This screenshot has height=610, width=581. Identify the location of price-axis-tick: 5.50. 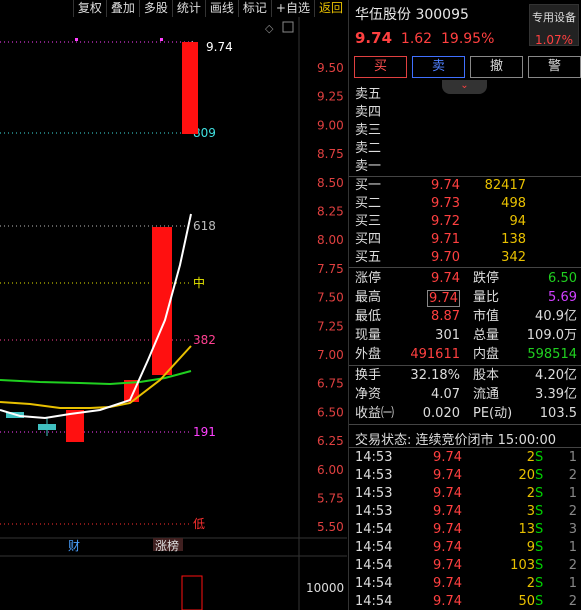
(330, 527).